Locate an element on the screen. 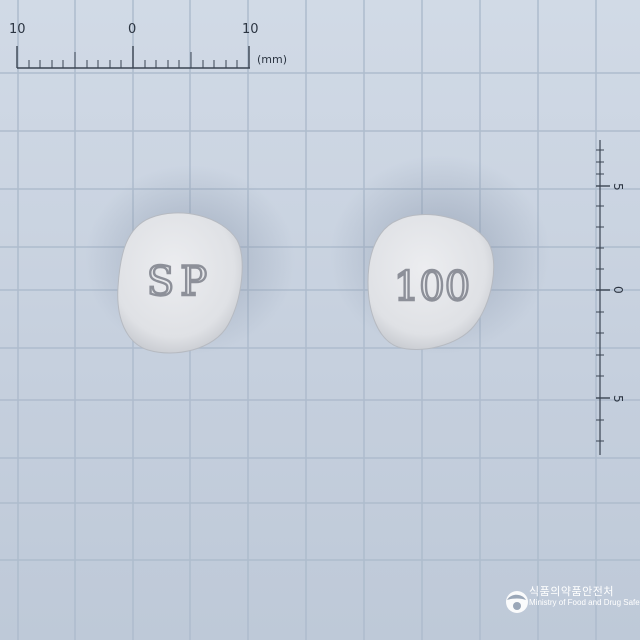  ruler-unit-label: (mm) is located at coordinates (272, 59).